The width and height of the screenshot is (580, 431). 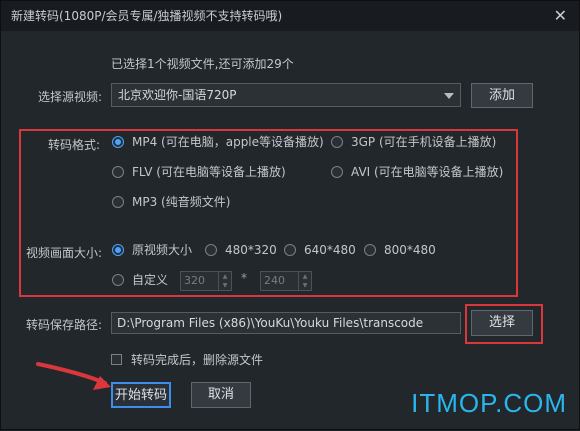 What do you see at coordinates (73, 376) in the screenshot?
I see `arrow-annotation` at bounding box center [73, 376].